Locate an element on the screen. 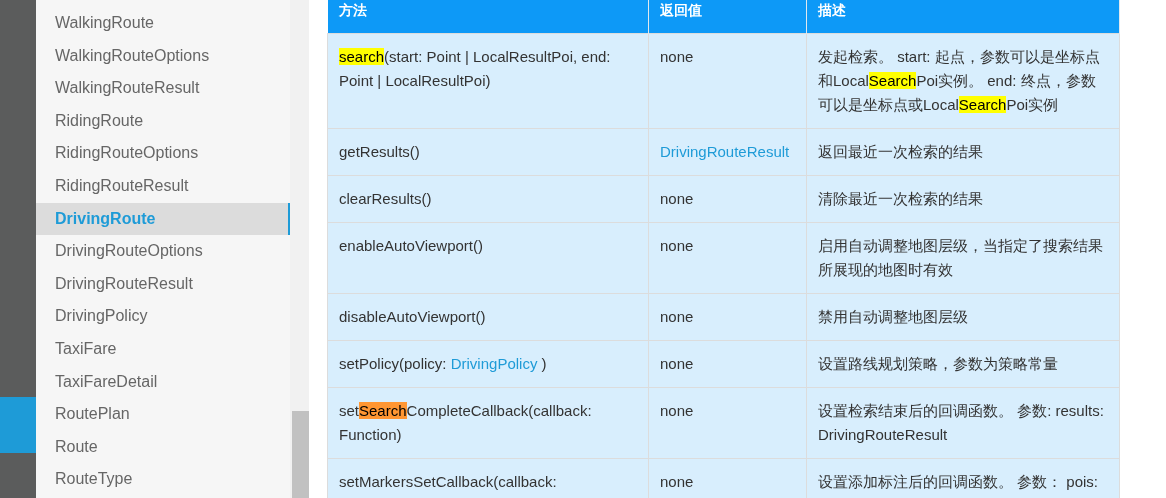  sidebar-item: RoutePlan is located at coordinates (163, 414).